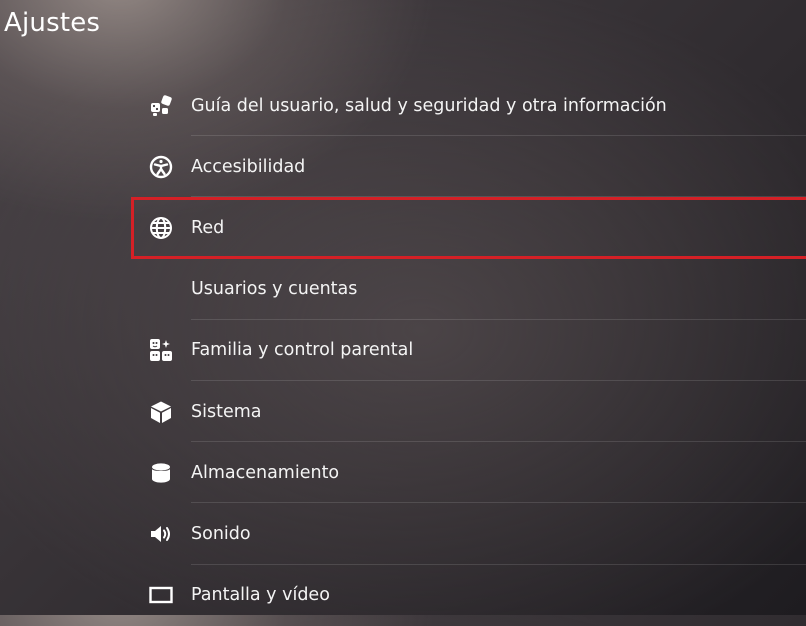  Describe the element at coordinates (468, 228) in the screenshot. I see `menu-item-network: Red` at that location.